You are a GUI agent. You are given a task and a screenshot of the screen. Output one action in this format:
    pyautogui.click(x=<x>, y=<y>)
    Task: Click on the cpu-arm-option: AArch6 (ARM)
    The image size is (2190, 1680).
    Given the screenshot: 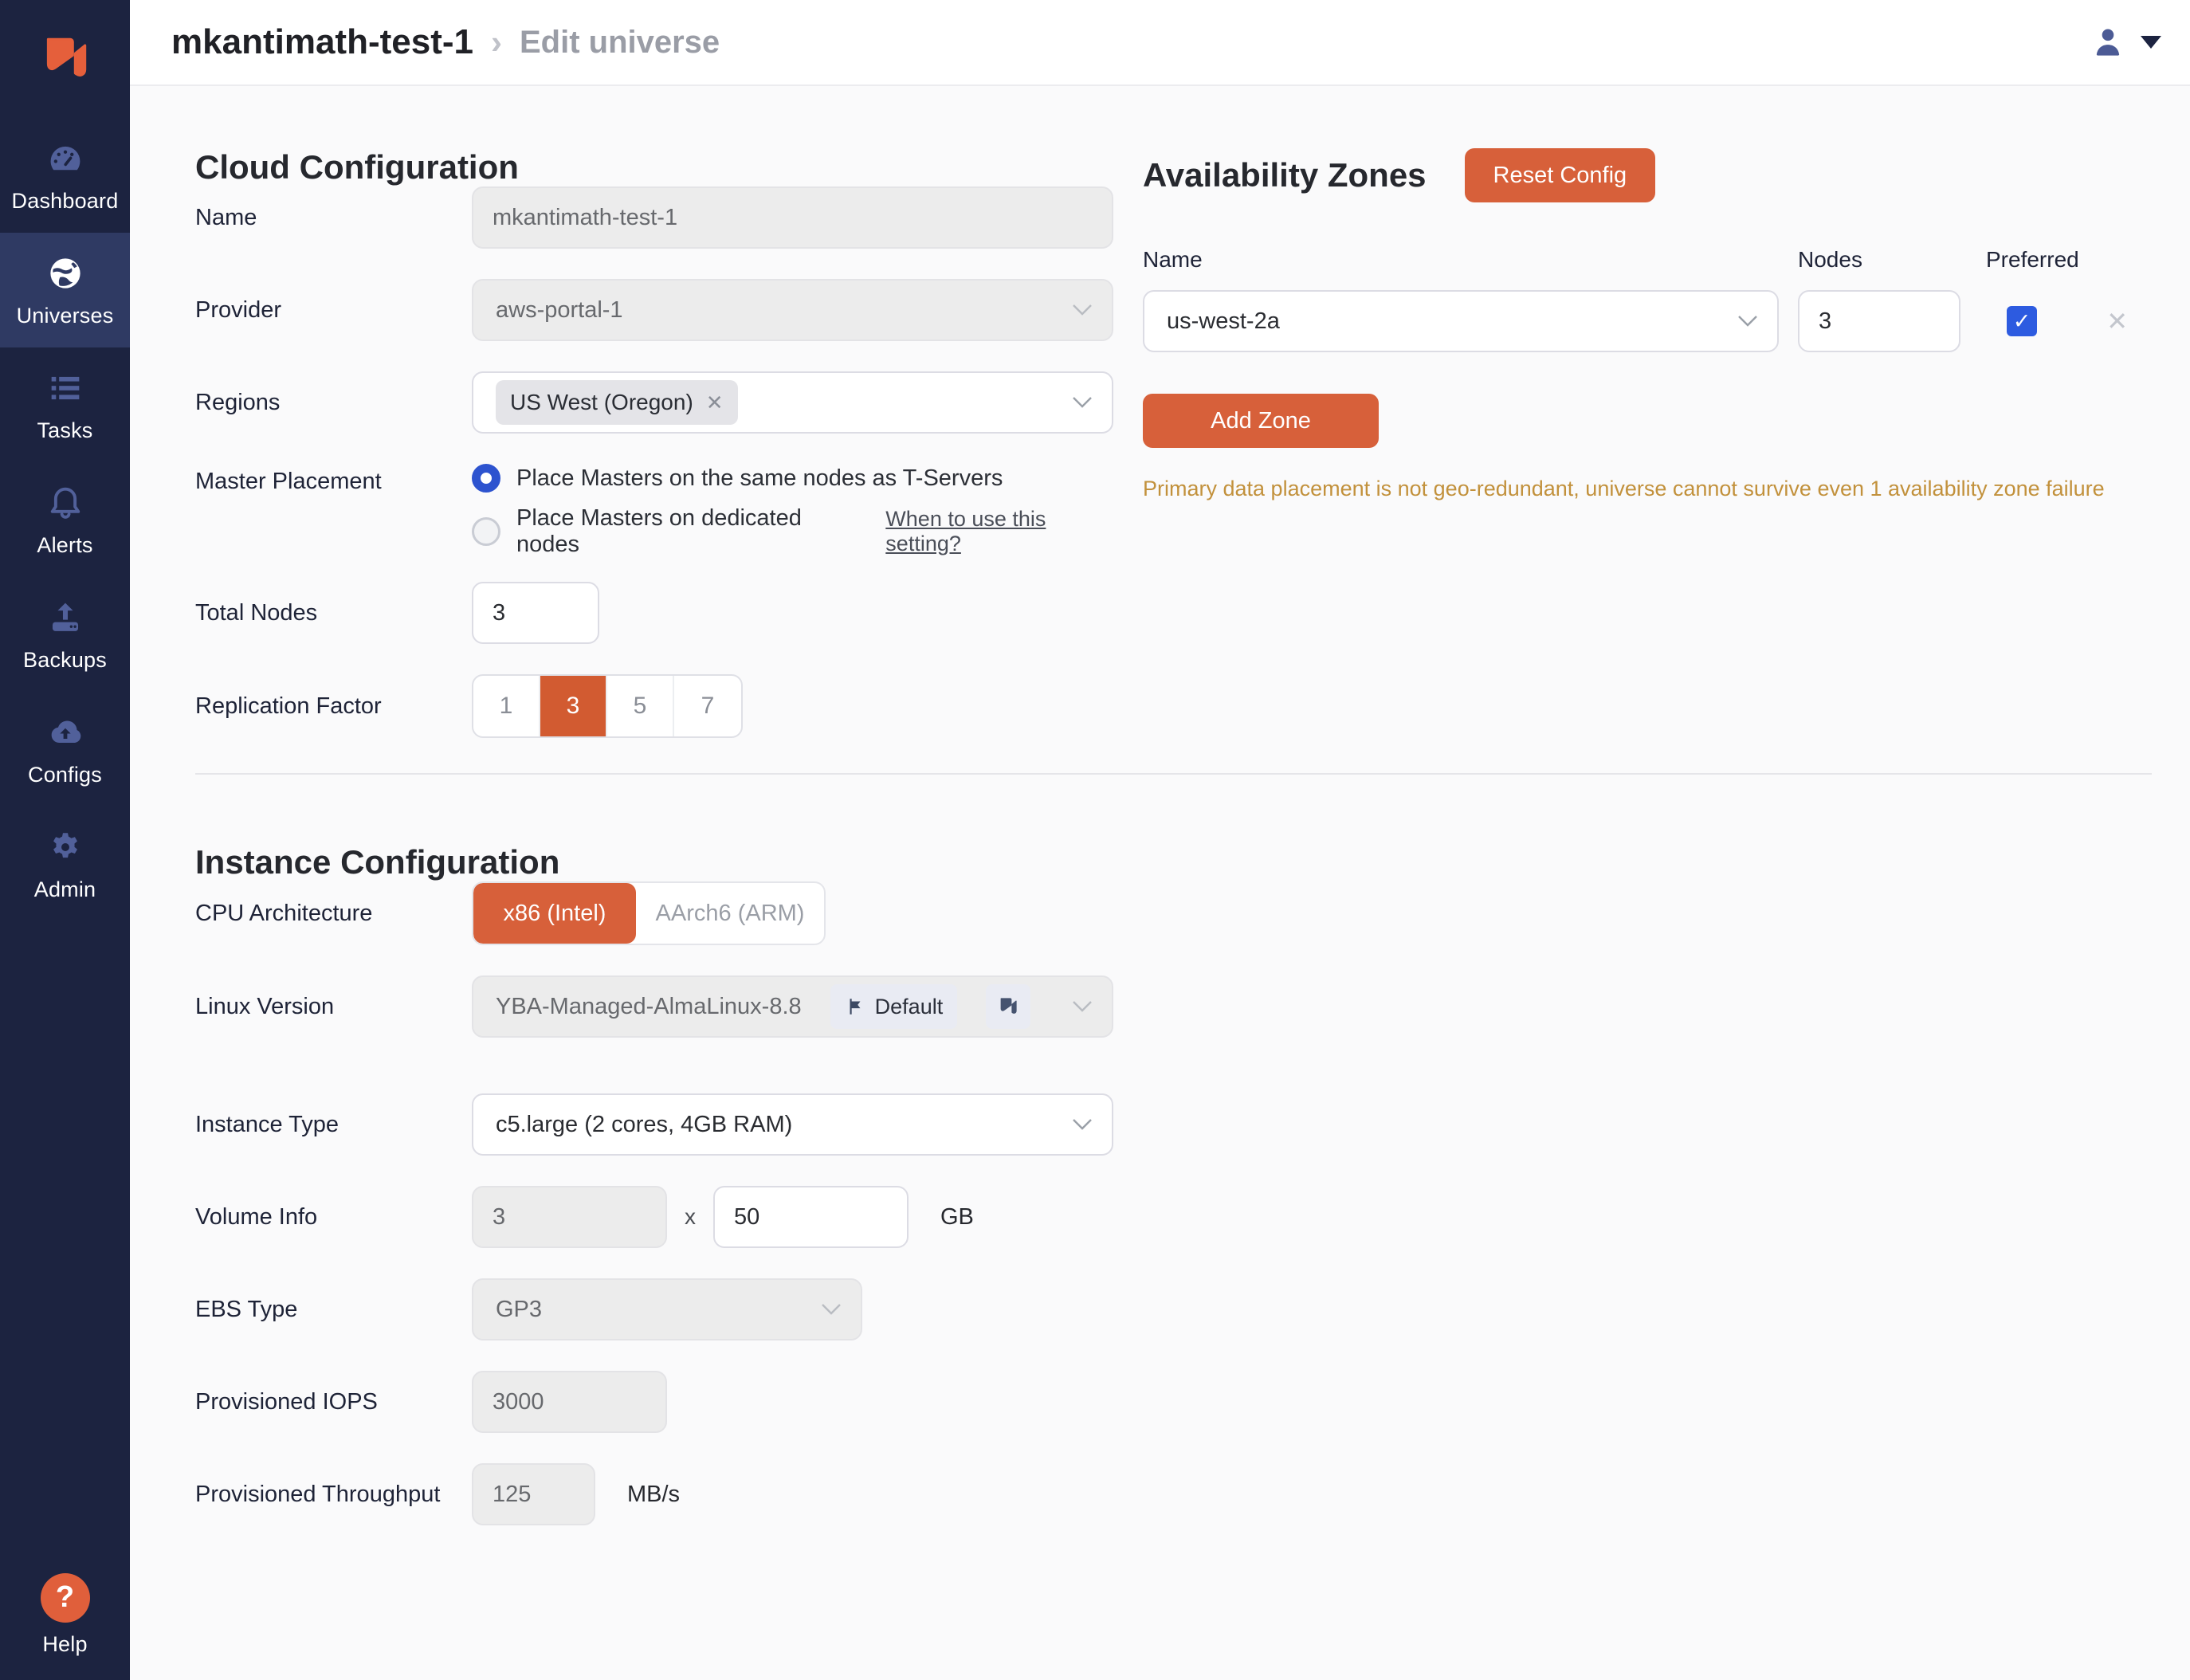 What is the action you would take?
    pyautogui.click(x=730, y=913)
    